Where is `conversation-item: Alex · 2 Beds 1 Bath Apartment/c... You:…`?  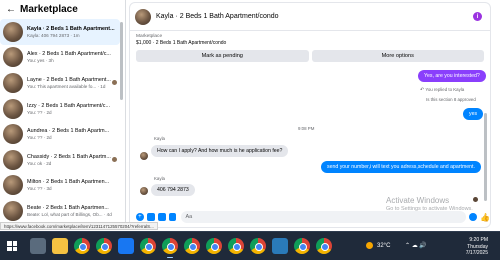
conversation-item: Alex · 2 Beds 1 Bath Apartment/c... You:… is located at coordinates (60, 58).